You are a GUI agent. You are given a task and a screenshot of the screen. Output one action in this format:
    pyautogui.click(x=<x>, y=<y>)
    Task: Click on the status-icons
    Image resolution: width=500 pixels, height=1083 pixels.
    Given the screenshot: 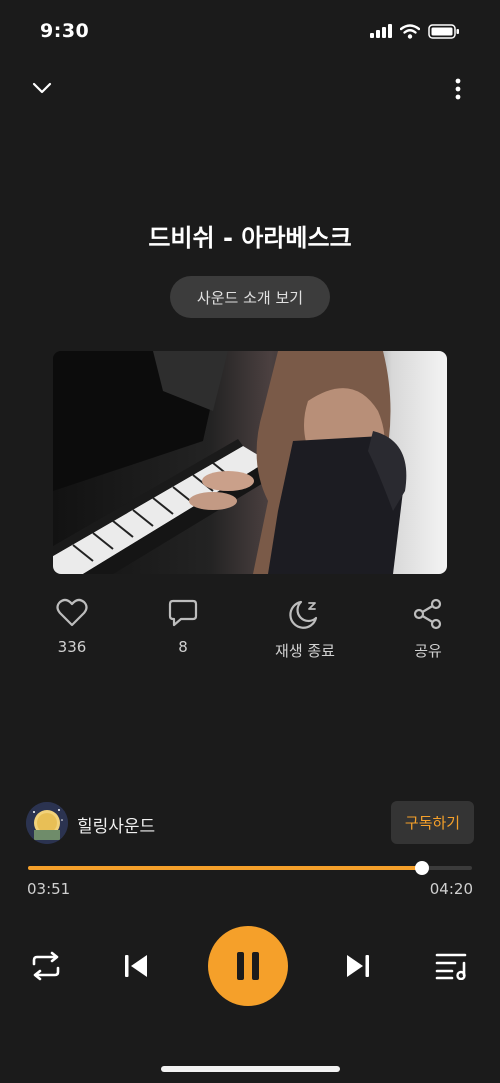 What is the action you would take?
    pyautogui.click(x=415, y=31)
    